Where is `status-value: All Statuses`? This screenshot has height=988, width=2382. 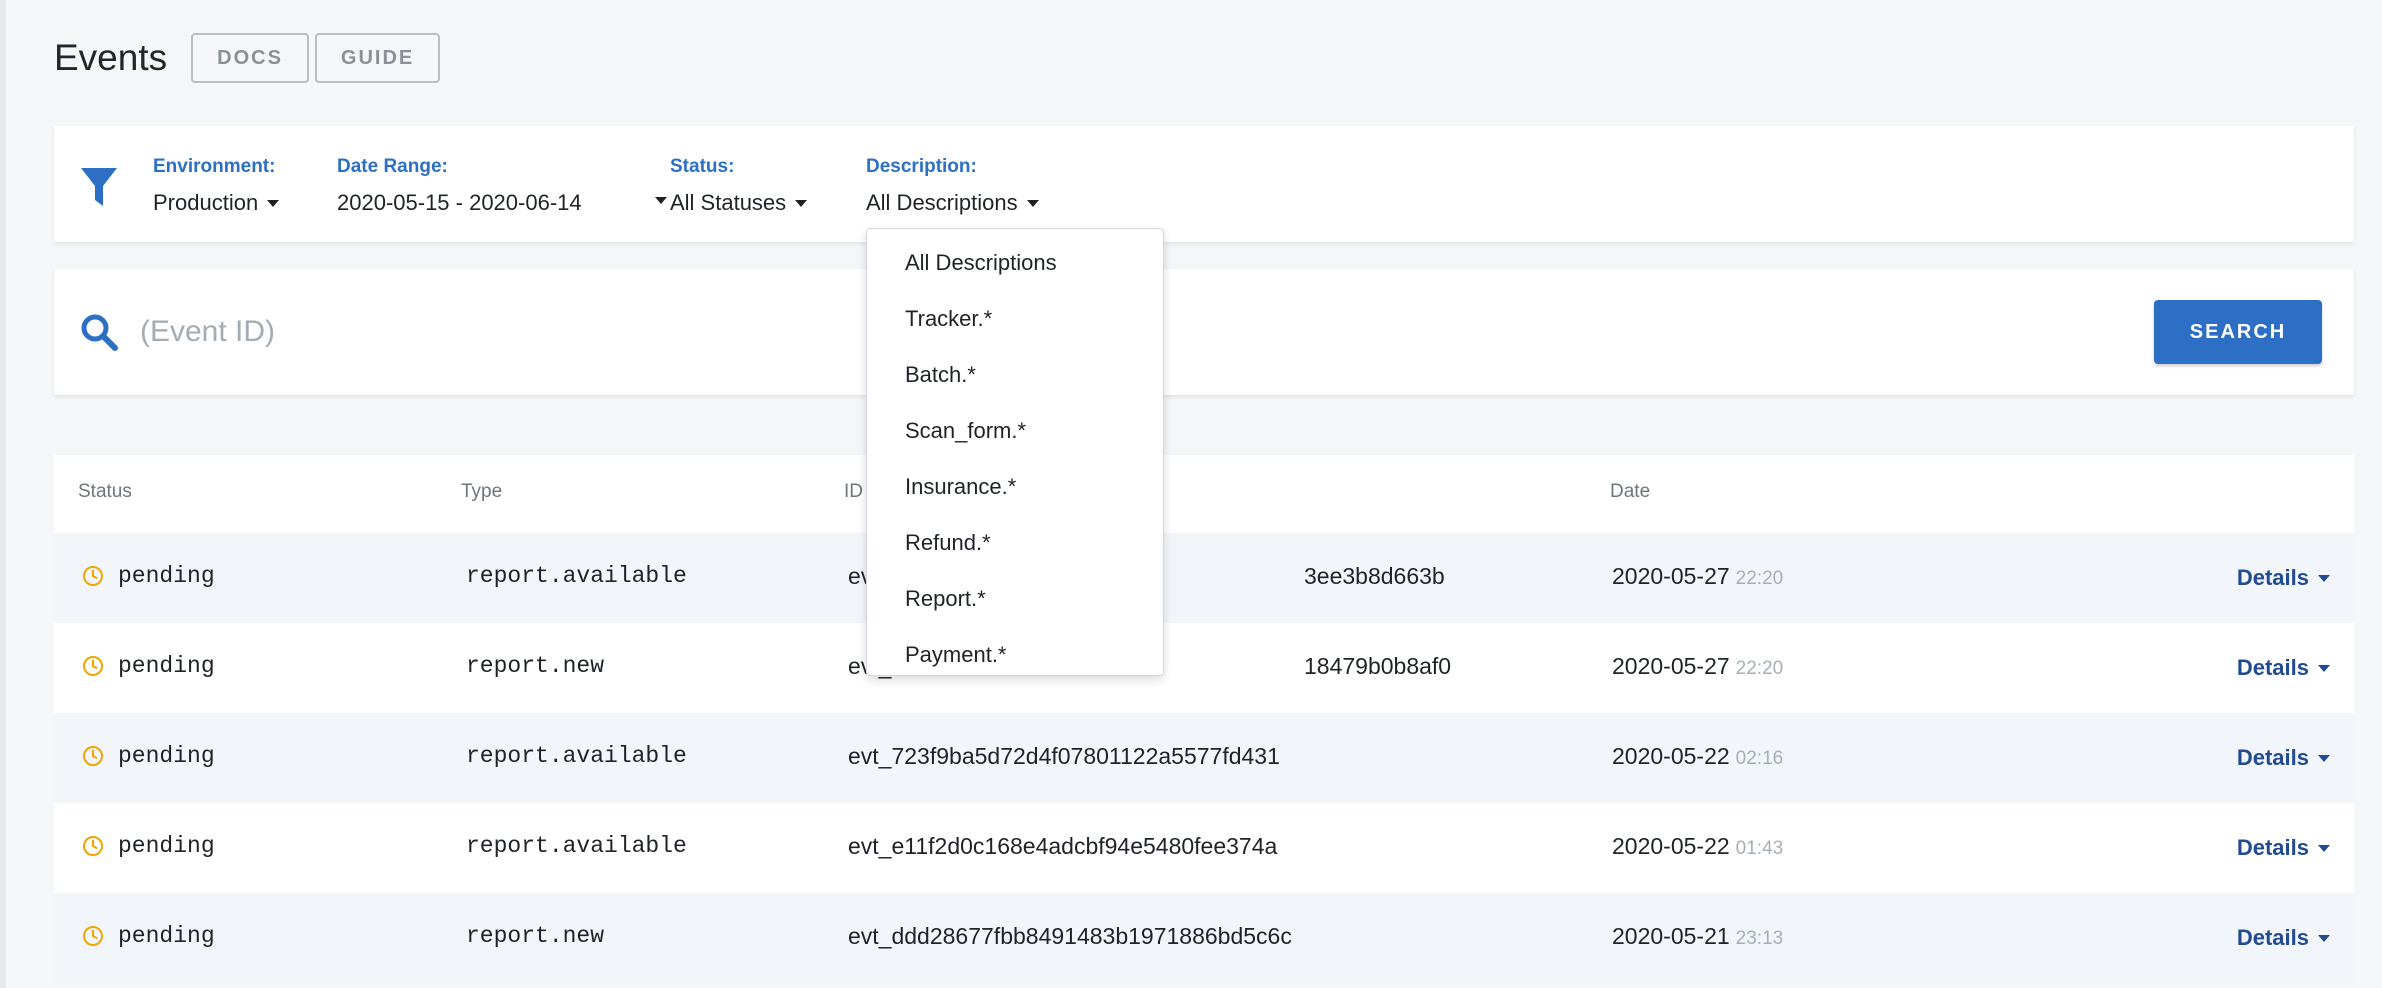
status-value: All Statuses is located at coordinates (728, 202).